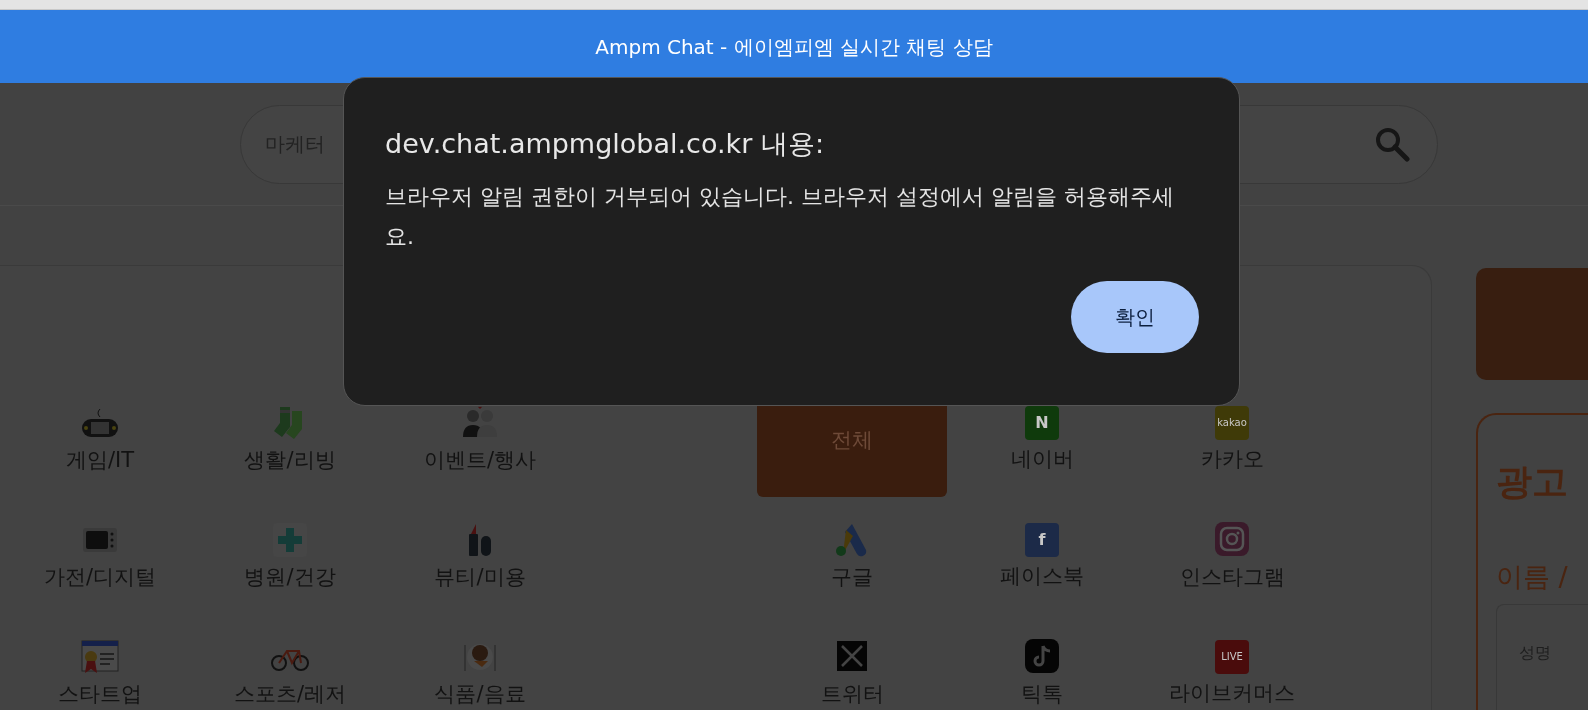  What do you see at coordinates (1042, 539) in the screenshot?
I see `brand-logo: f` at bounding box center [1042, 539].